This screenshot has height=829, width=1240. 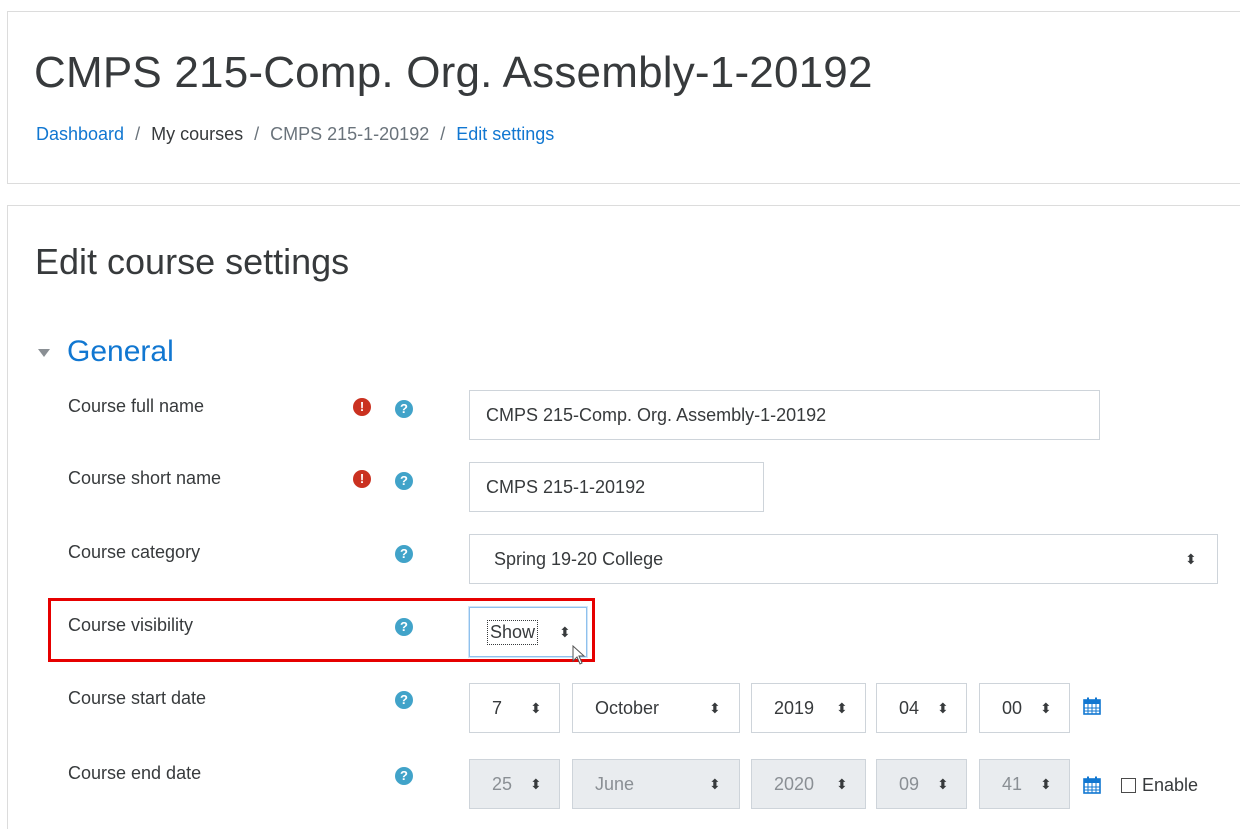 What do you see at coordinates (197, 134) in the screenshot?
I see `breadcrumb-my-courses: My courses` at bounding box center [197, 134].